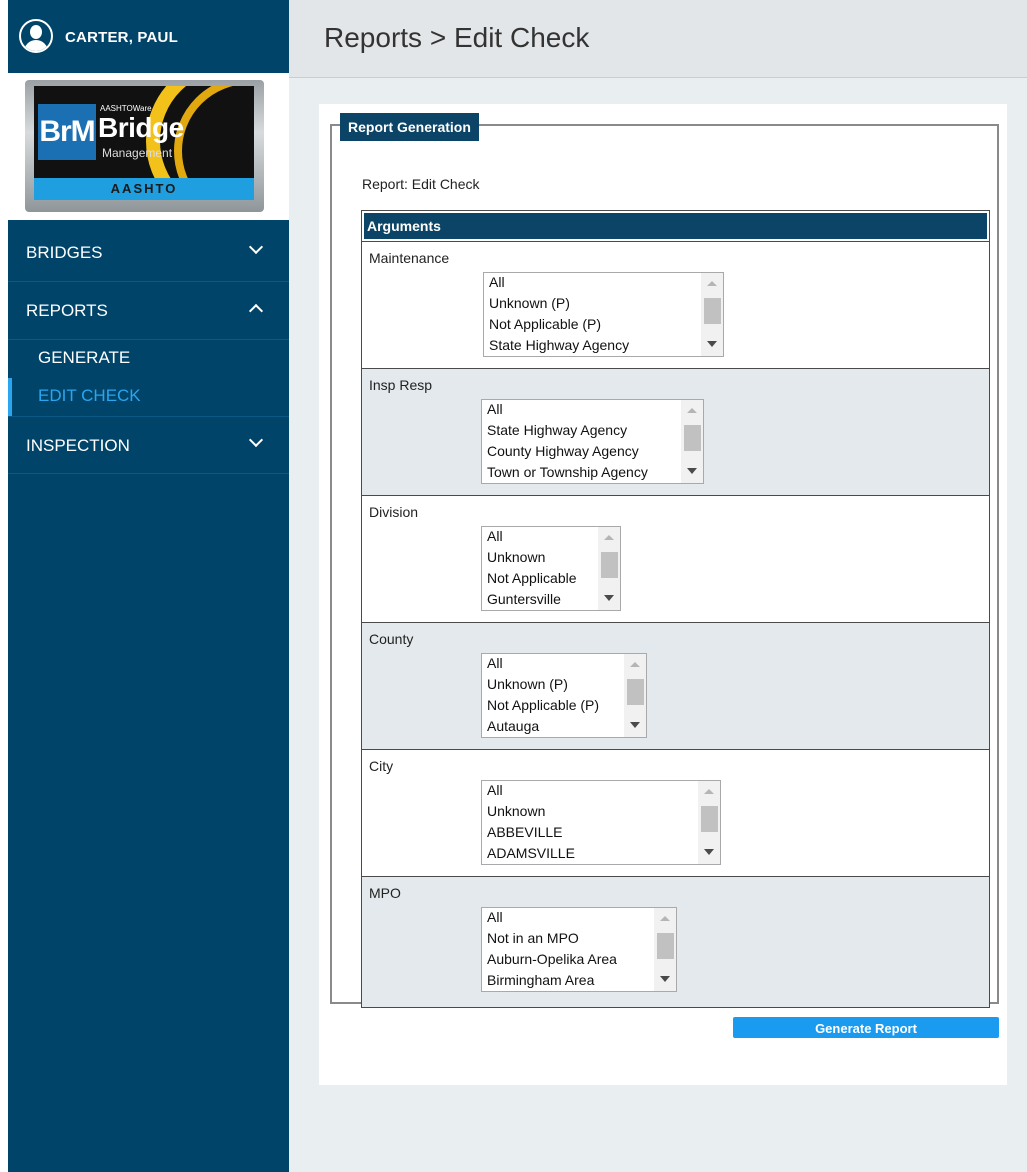  I want to click on nav-bridges-label: BRIDGES, so click(64, 252).